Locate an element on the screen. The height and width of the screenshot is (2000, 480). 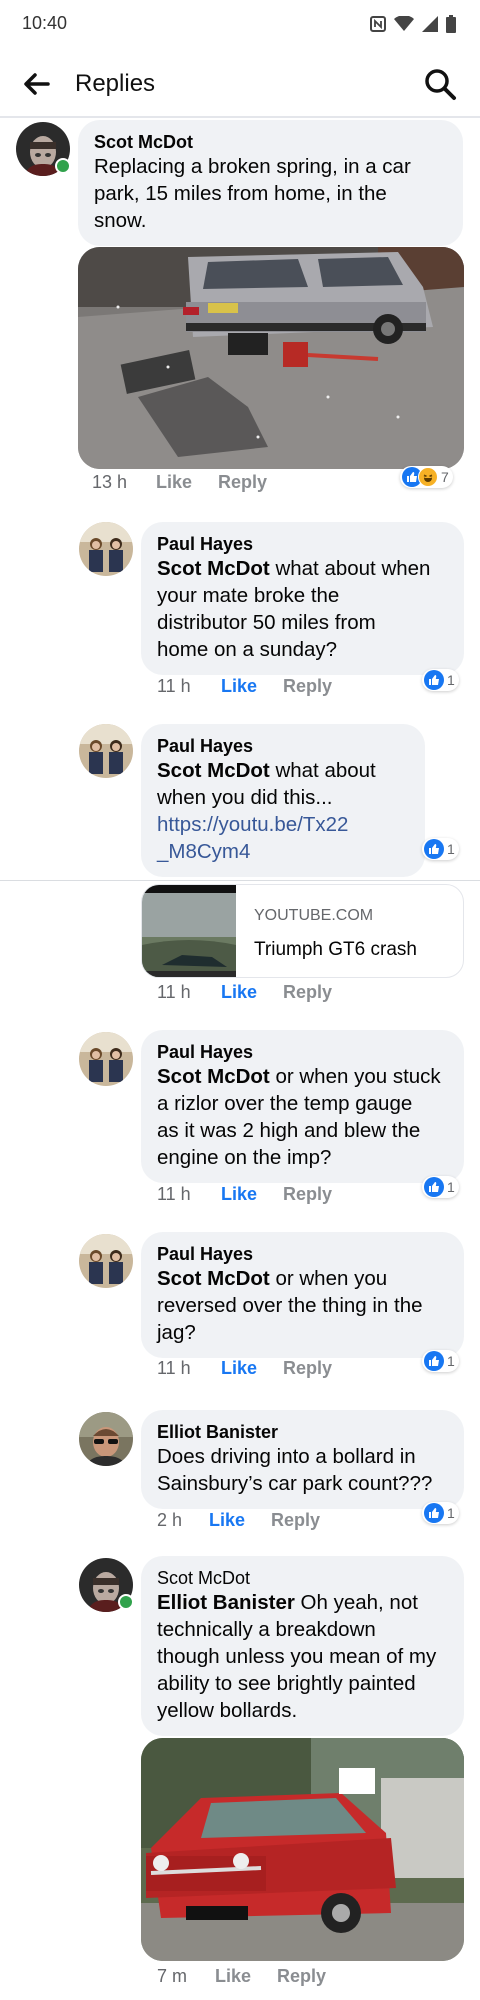
comment-actions: 7 m Like Reply is located at coordinates (241, 1976).